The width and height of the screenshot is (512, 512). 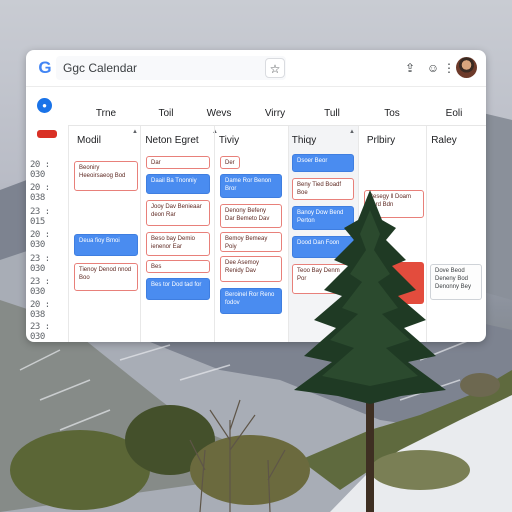 What do you see at coordinates (275, 113) in the screenshot?
I see `day-header: Virry` at bounding box center [275, 113].